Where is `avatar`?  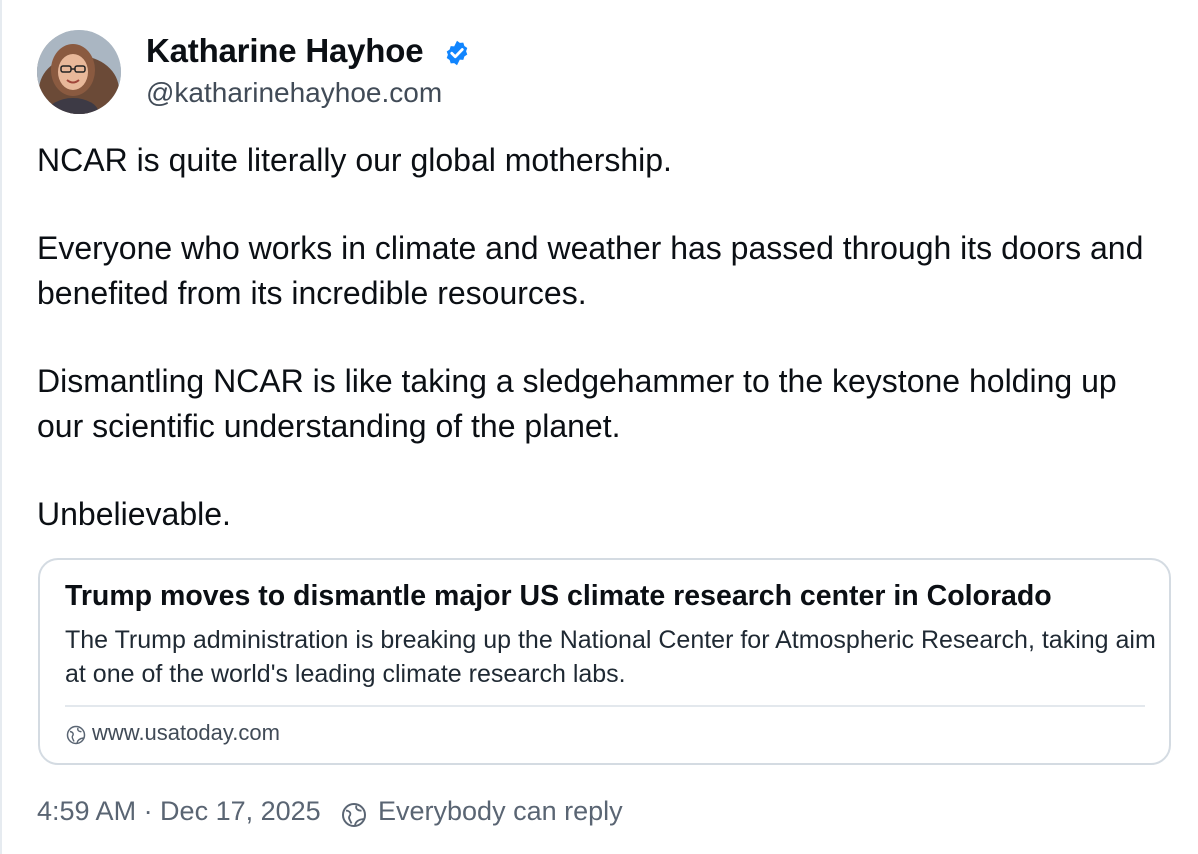 avatar is located at coordinates (79, 72).